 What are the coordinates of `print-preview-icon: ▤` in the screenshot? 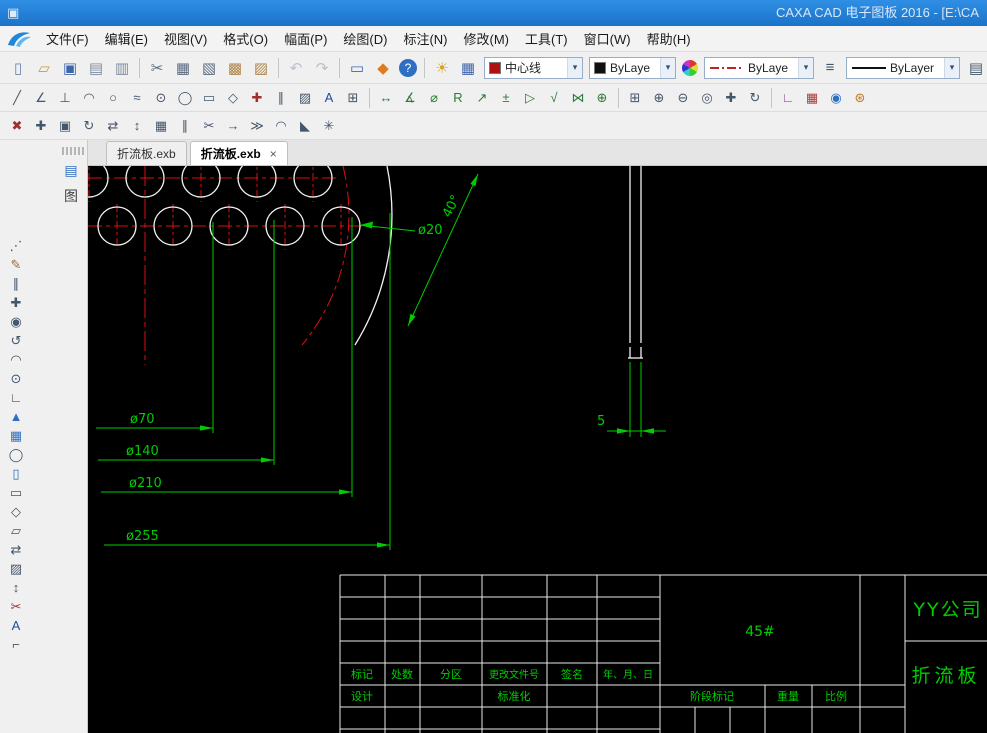 It's located at (96, 68).